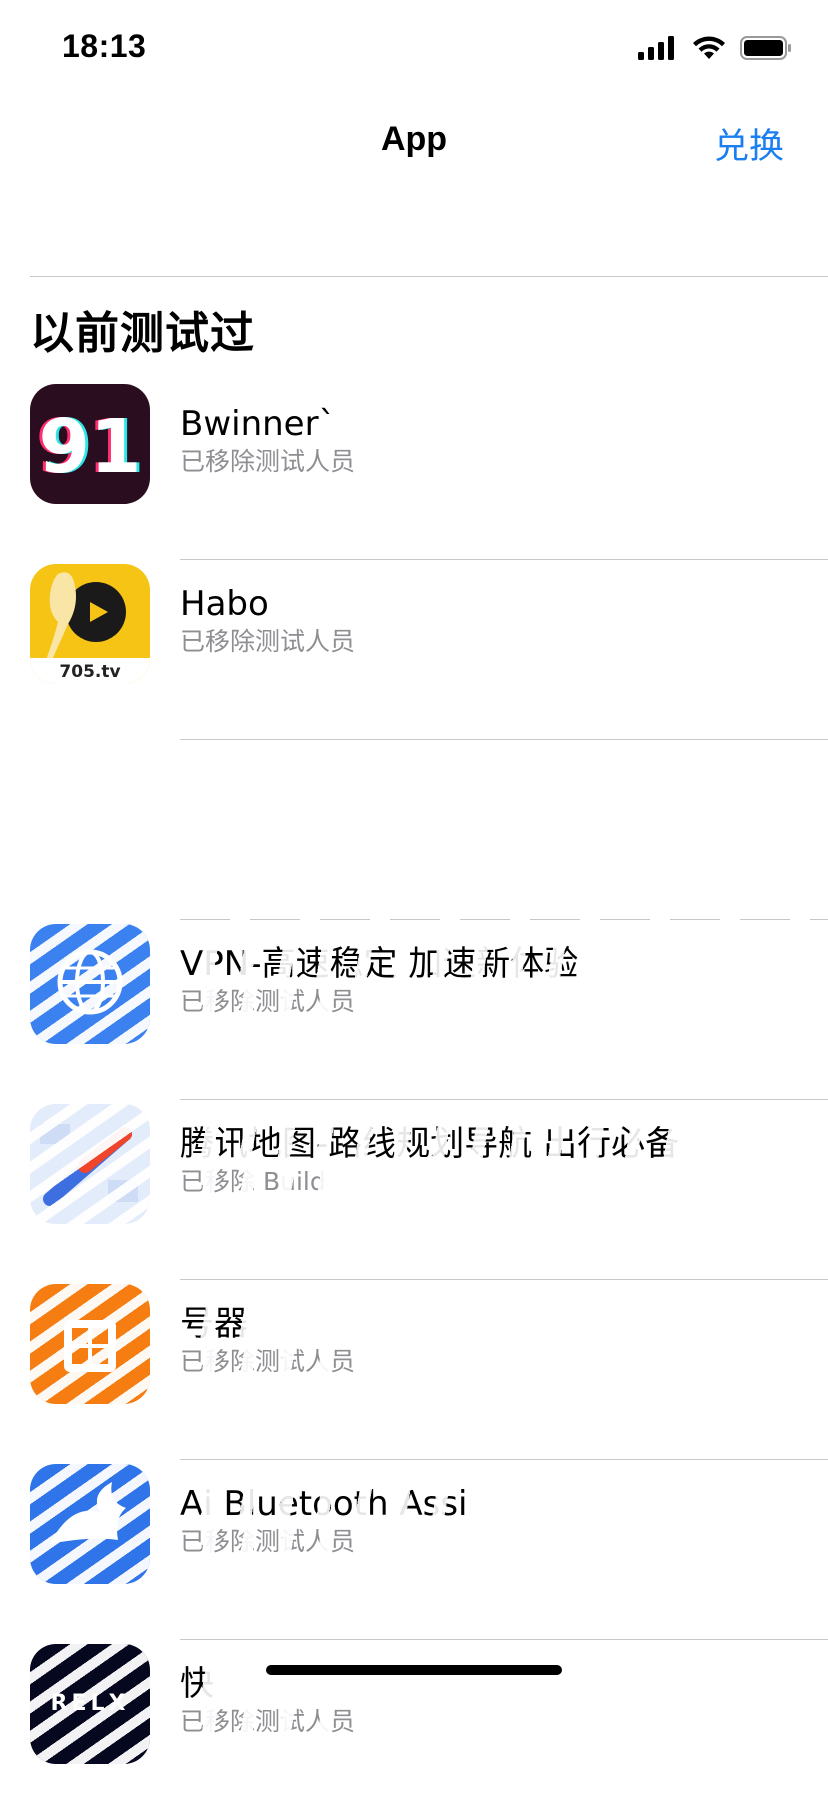  Describe the element at coordinates (253, 1182) in the screenshot. I see `app-status: 已移除 Build` at that location.